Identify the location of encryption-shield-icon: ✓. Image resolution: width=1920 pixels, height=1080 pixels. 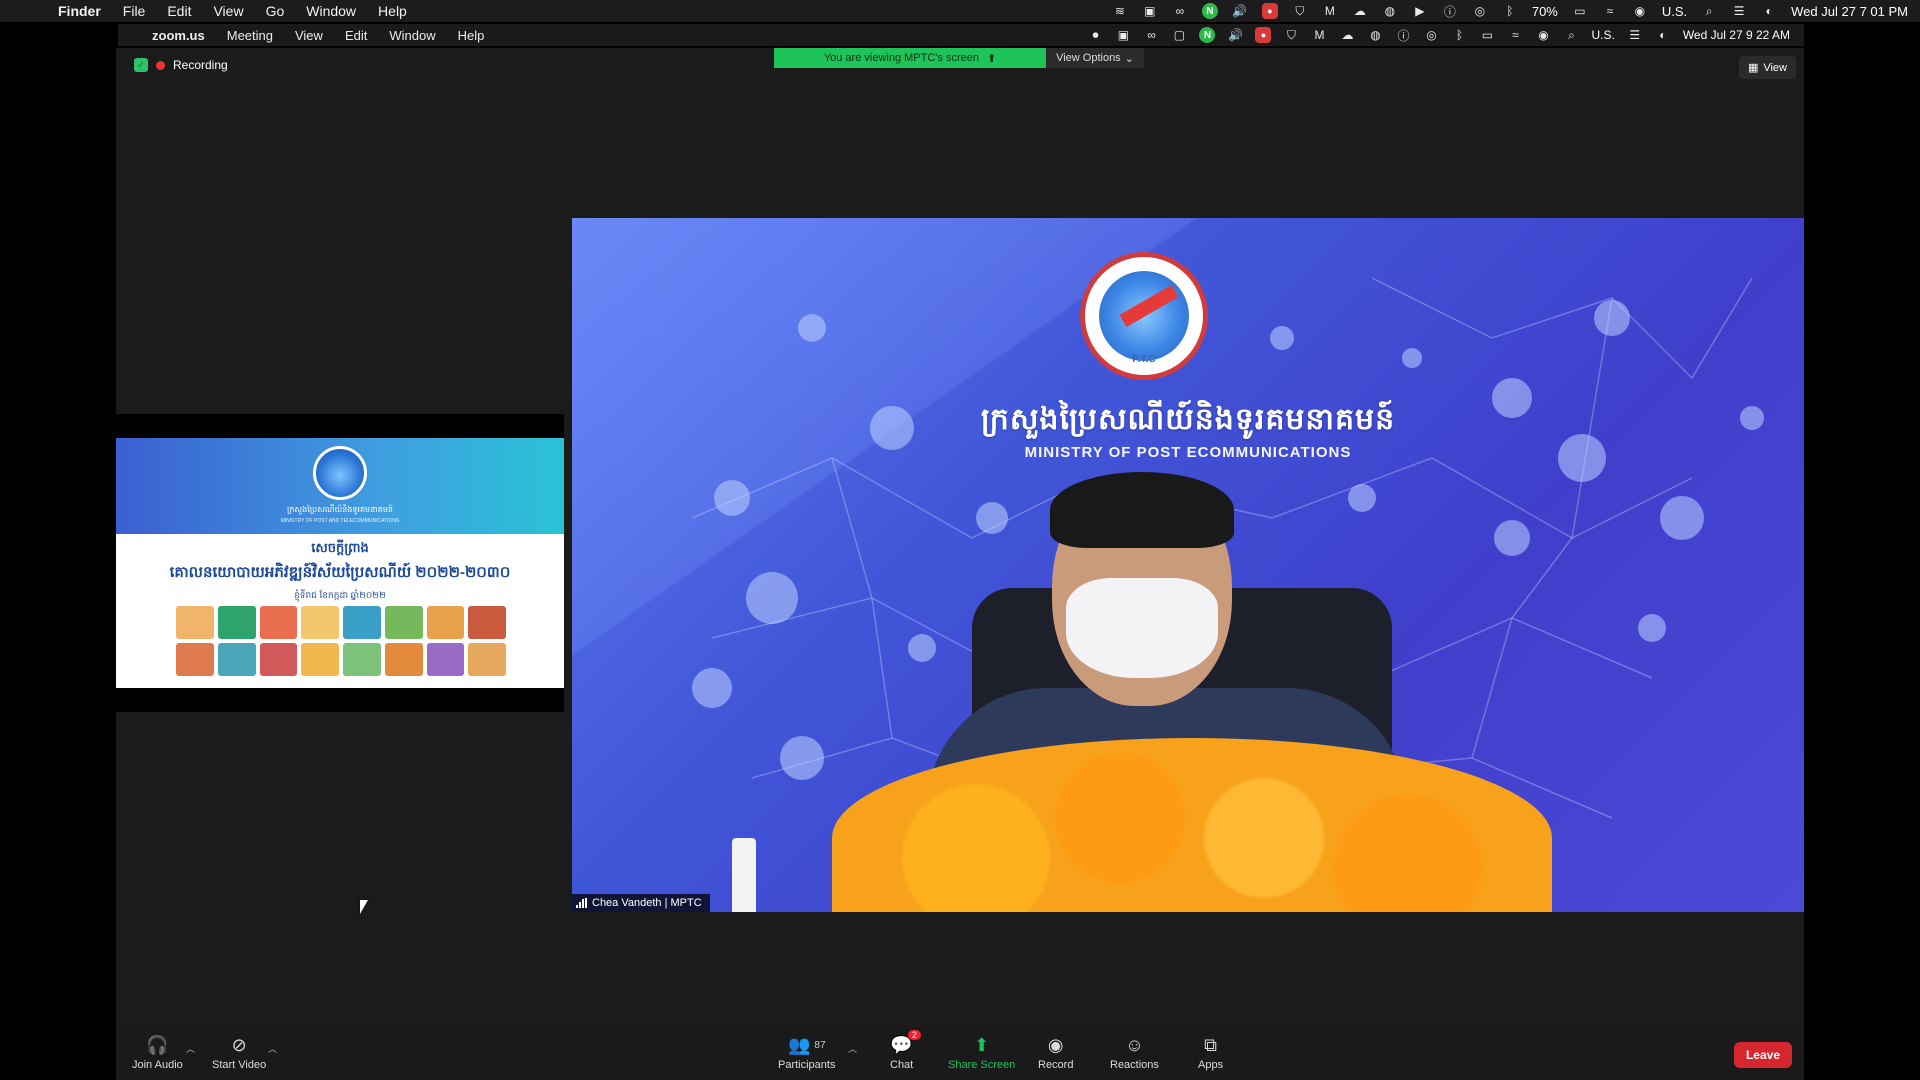
(141, 65).